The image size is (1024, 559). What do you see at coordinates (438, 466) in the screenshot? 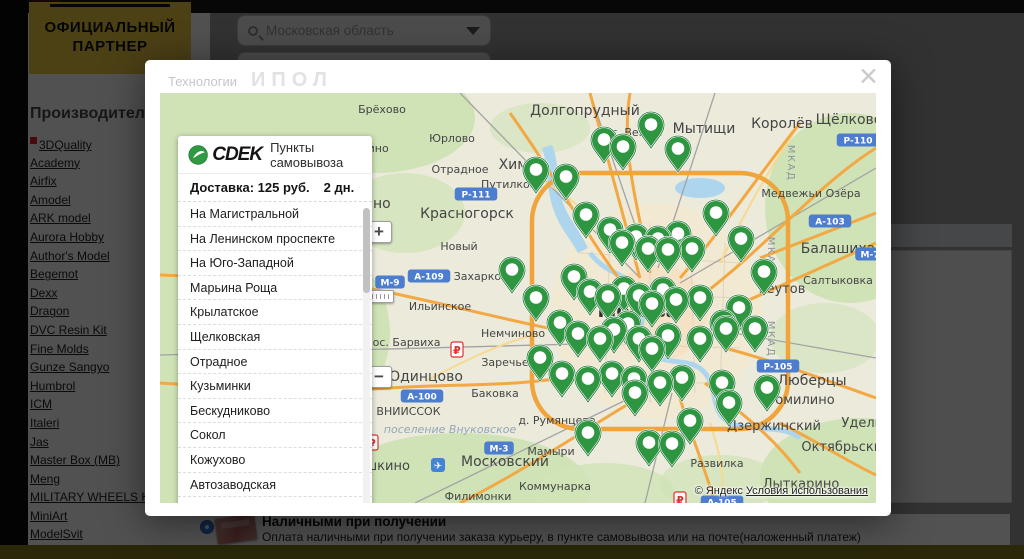
I see `airport-glyph: ✈` at bounding box center [438, 466].